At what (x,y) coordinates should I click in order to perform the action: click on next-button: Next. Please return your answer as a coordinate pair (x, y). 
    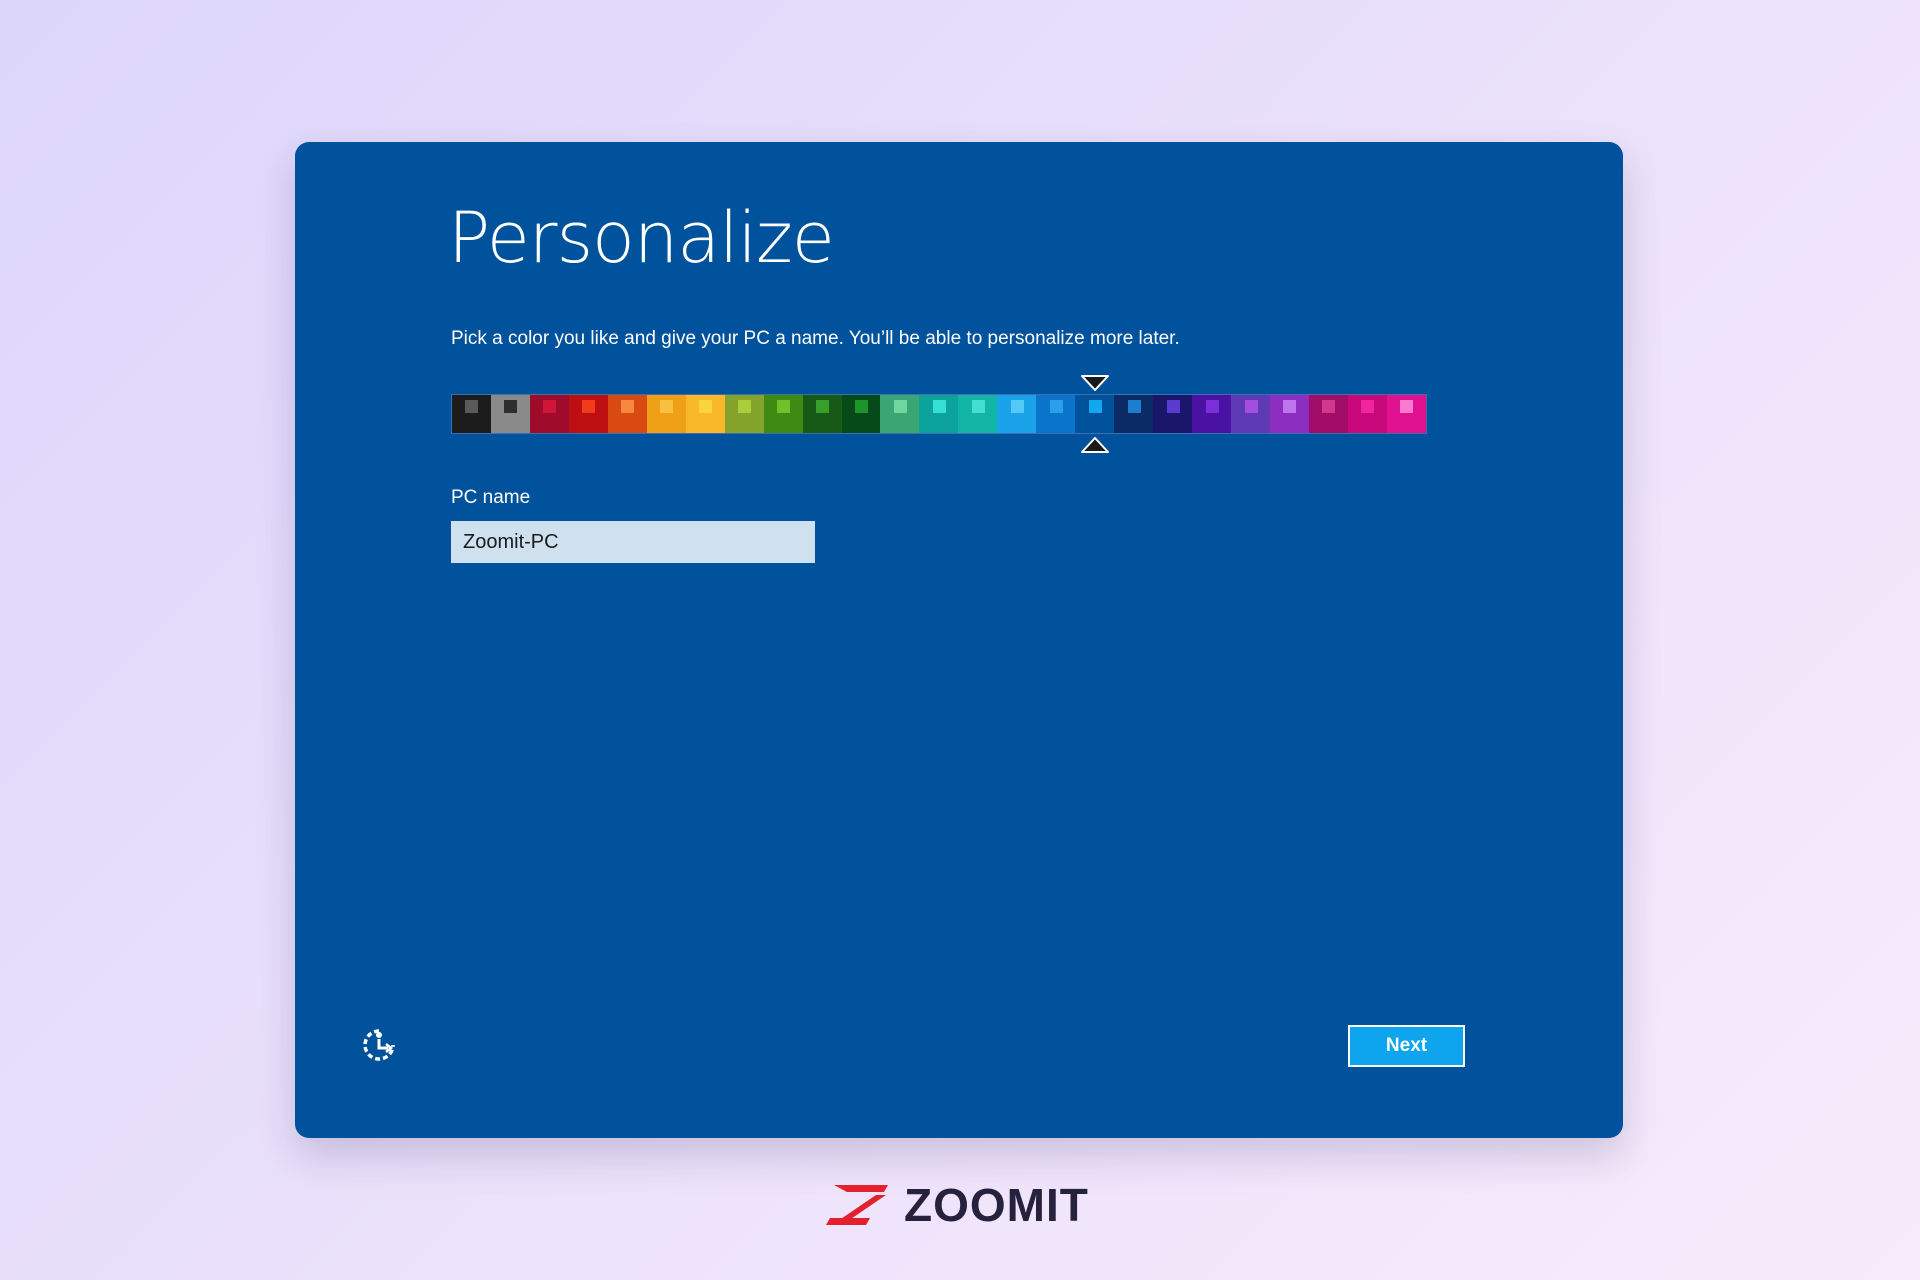
    Looking at the image, I should click on (1406, 1046).